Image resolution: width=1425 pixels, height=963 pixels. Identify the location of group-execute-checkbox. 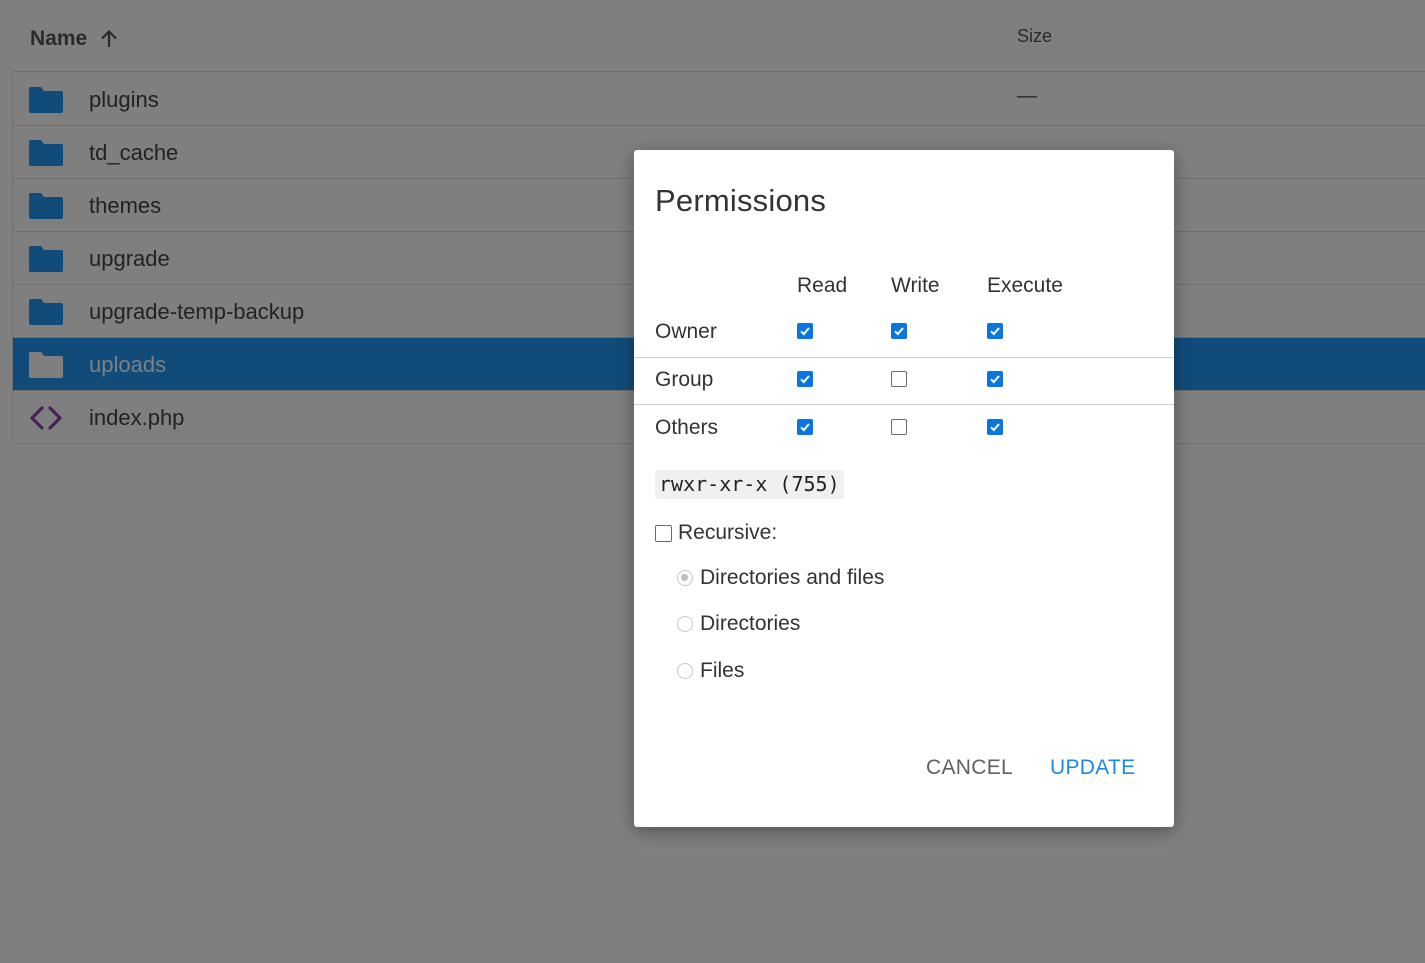
(995, 379).